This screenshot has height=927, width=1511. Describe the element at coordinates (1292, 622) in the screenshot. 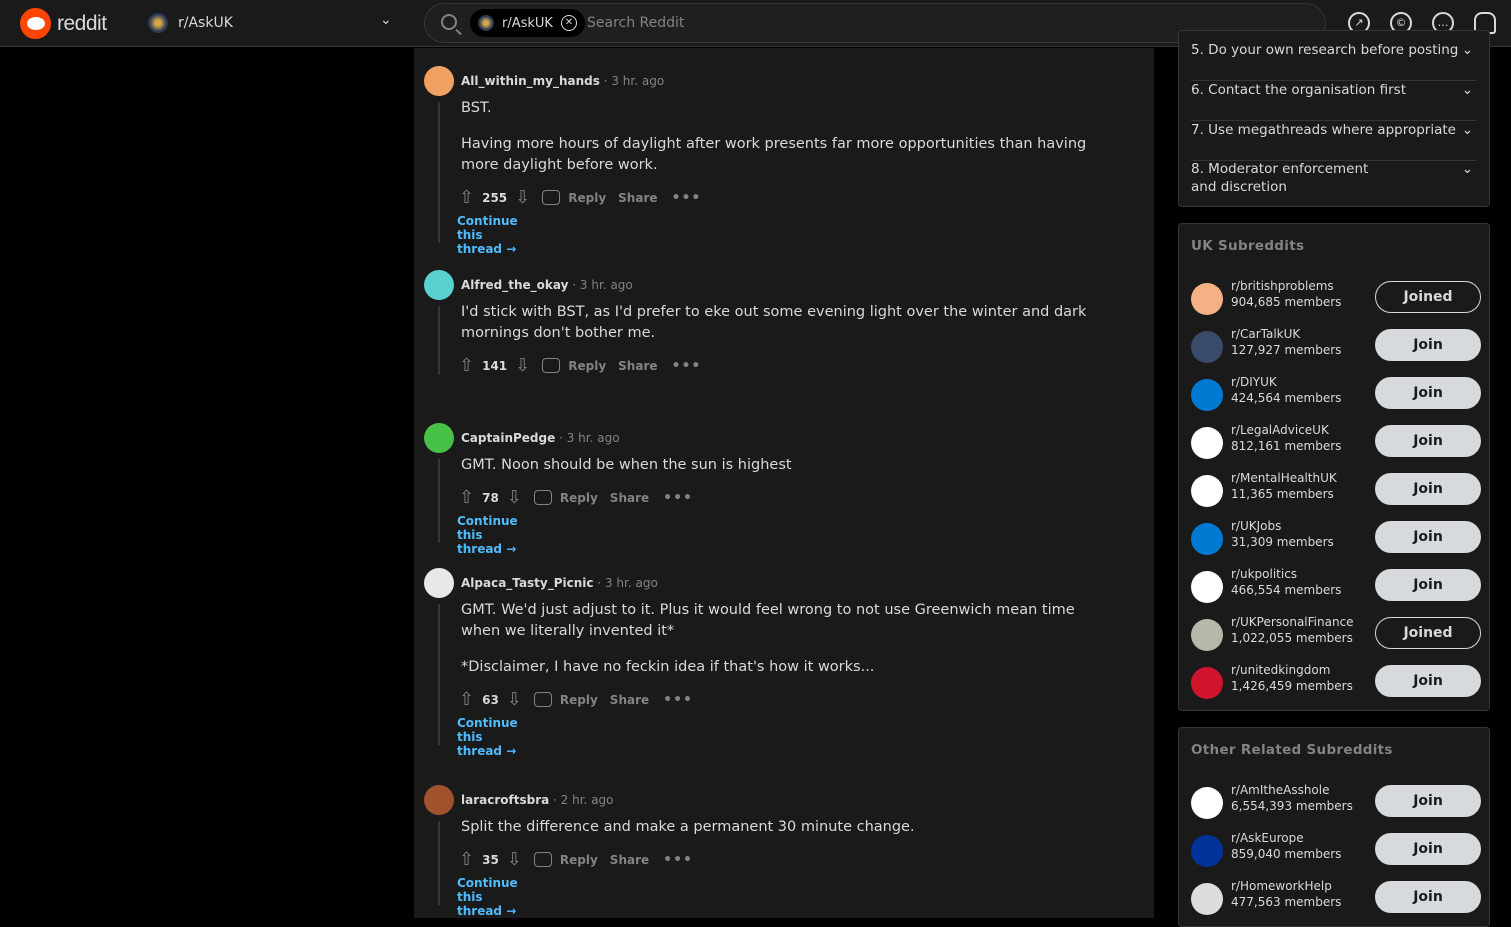

I see `subreddit-name: r/UKPersonalFinance` at that location.